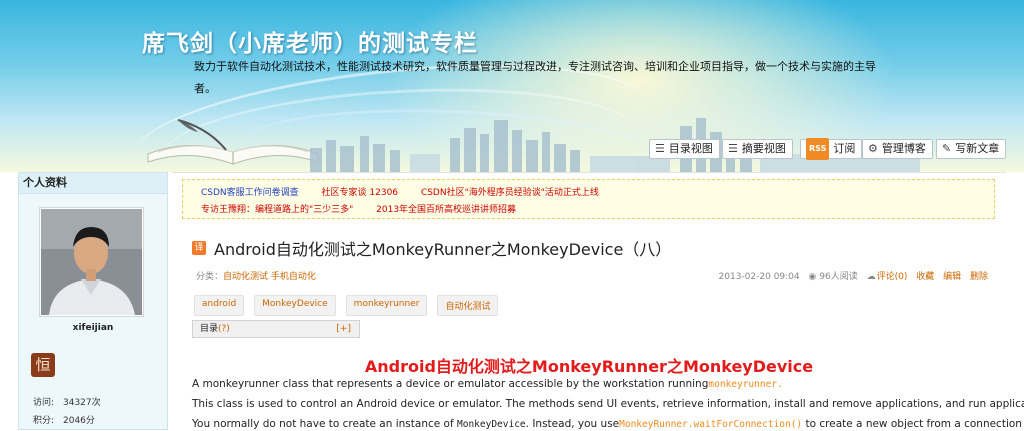 Image resolution: width=1024 pixels, height=431 pixels. I want to click on profile-heading: 个人资料, so click(93, 183).